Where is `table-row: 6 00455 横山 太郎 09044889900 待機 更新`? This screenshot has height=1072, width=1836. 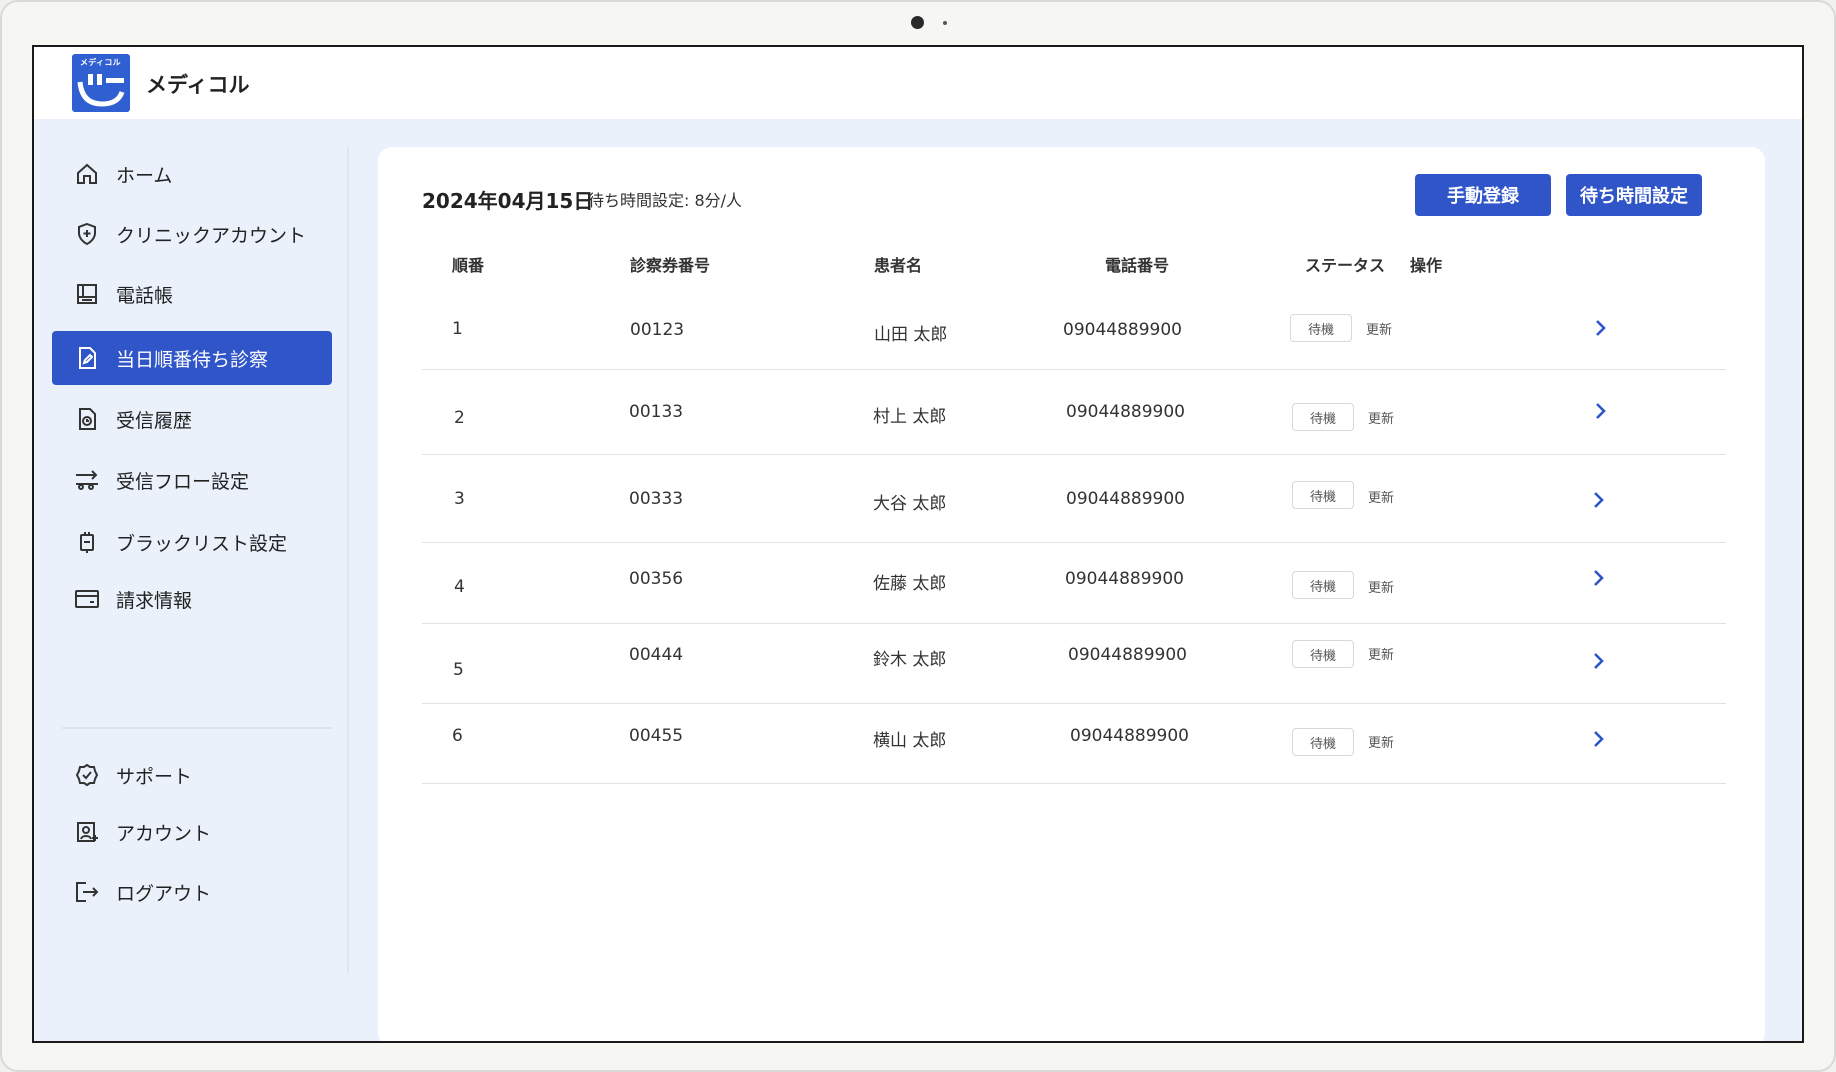 table-row: 6 00455 横山 太郎 09044889900 待機 更新 is located at coordinates (1074, 744).